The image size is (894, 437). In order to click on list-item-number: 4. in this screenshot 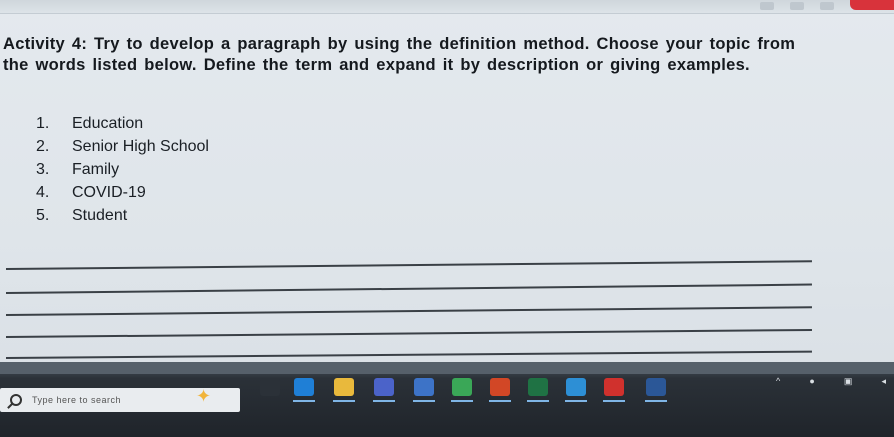, I will do `click(43, 192)`.